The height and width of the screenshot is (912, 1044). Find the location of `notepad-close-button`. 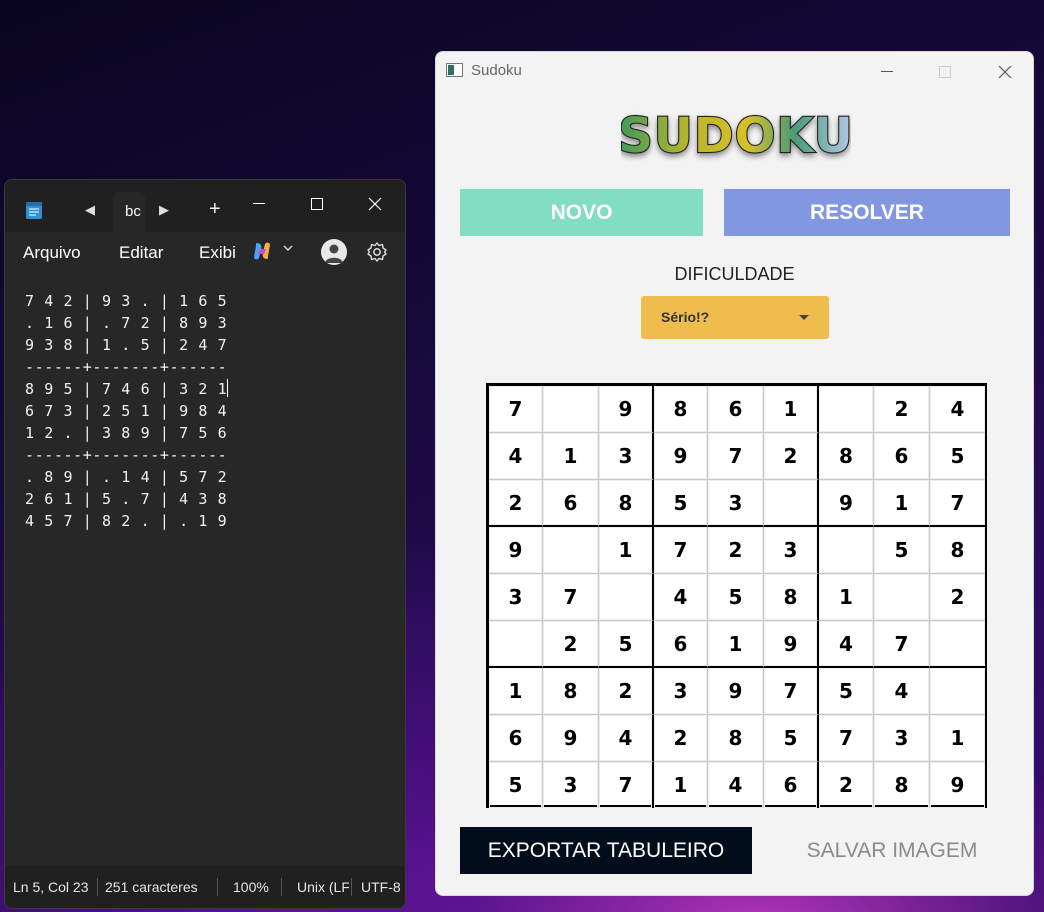

notepad-close-button is located at coordinates (375, 204).